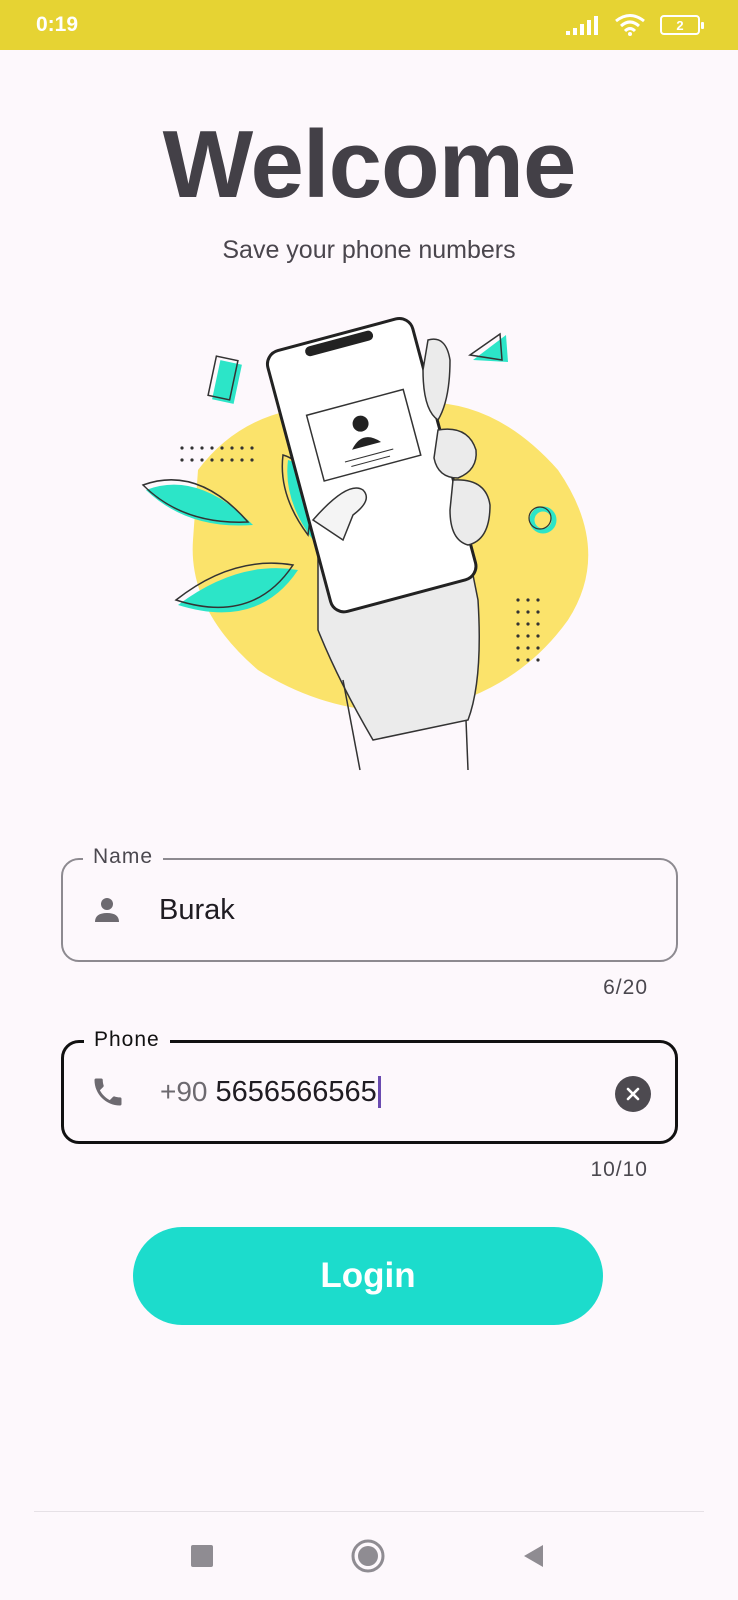  What do you see at coordinates (123, 857) in the screenshot?
I see `name-field-label: Name` at bounding box center [123, 857].